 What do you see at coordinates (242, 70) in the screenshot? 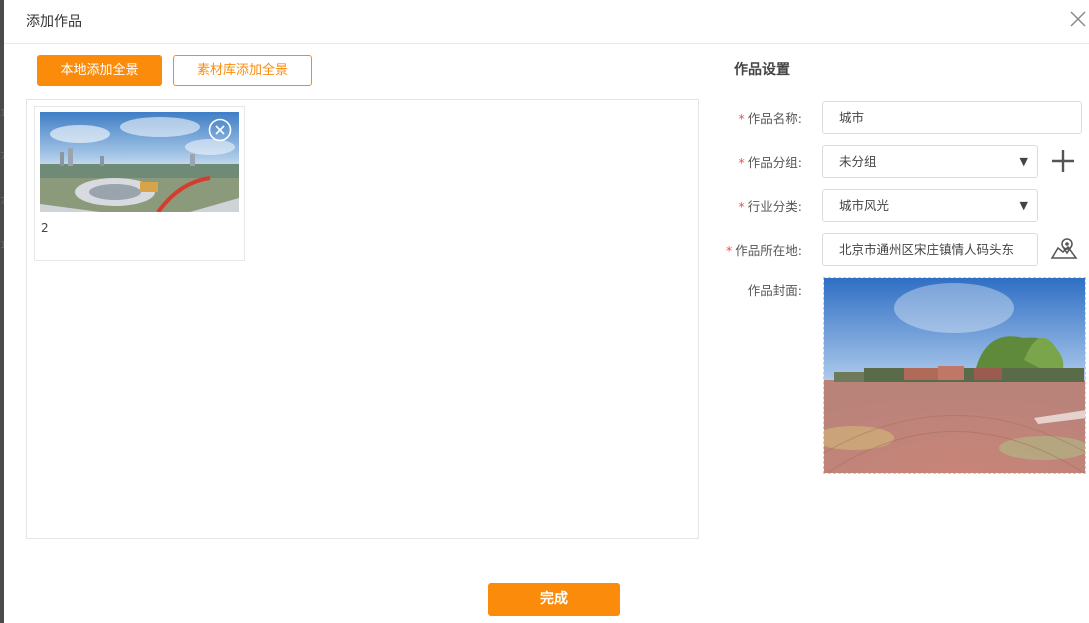
I see `library-add-panorama-button: 素材库添加全景` at bounding box center [242, 70].